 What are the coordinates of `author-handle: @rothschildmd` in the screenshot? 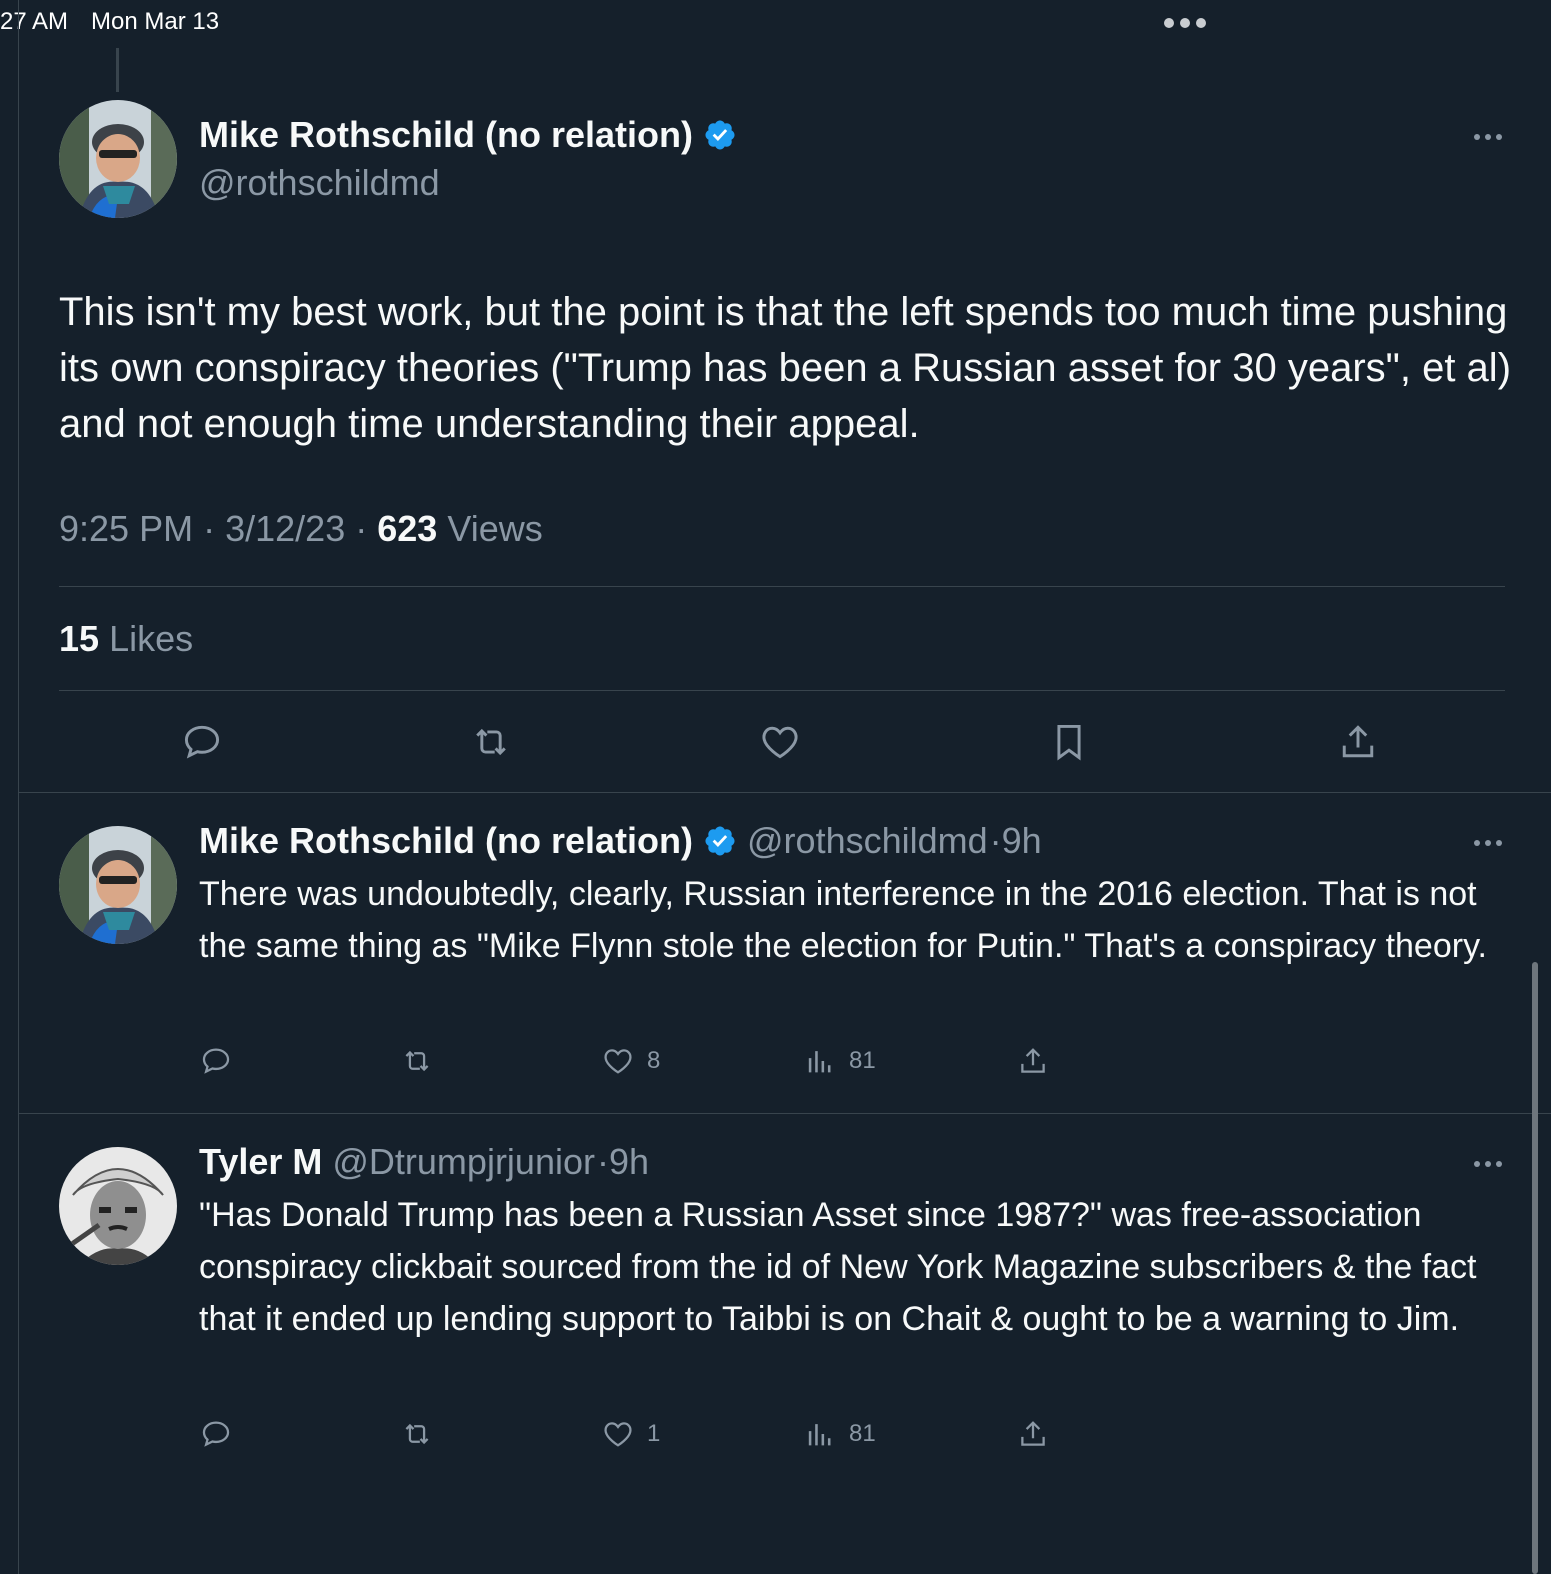 It's located at (319, 183).